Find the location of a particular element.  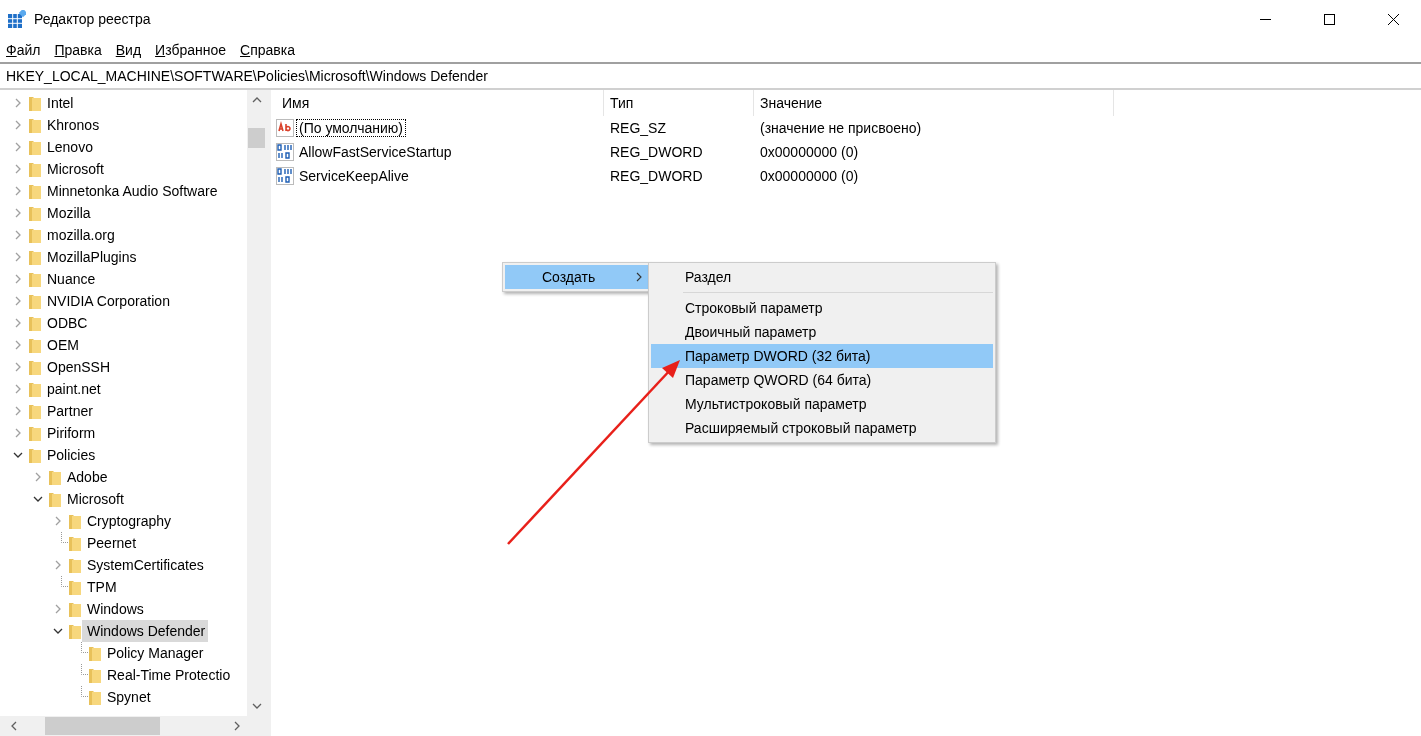

minimize-icon is located at coordinates (1265, 19).